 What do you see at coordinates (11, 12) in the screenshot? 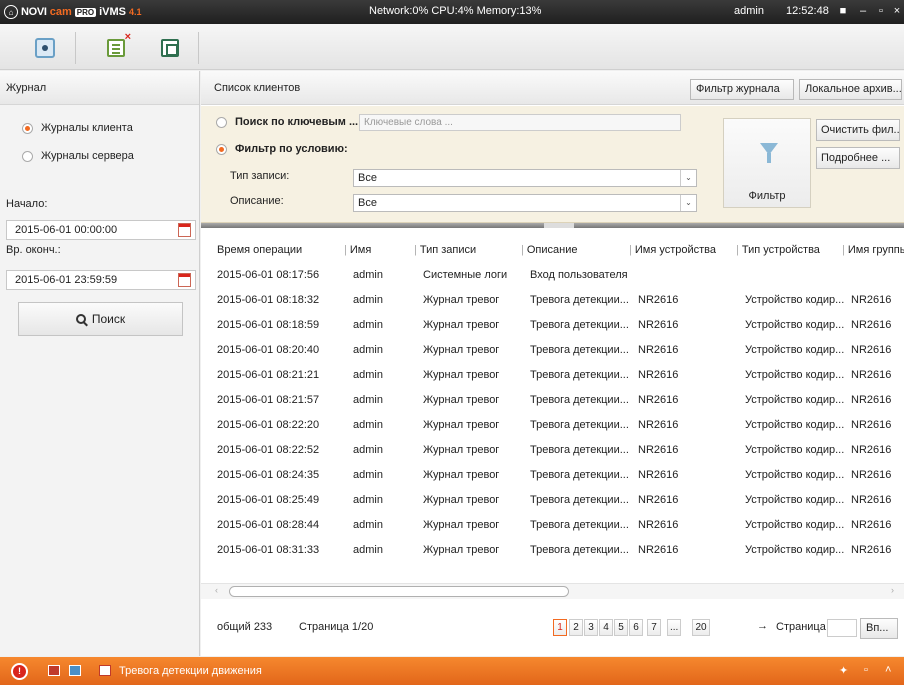
I see `home-icon: ⌂` at bounding box center [11, 12].